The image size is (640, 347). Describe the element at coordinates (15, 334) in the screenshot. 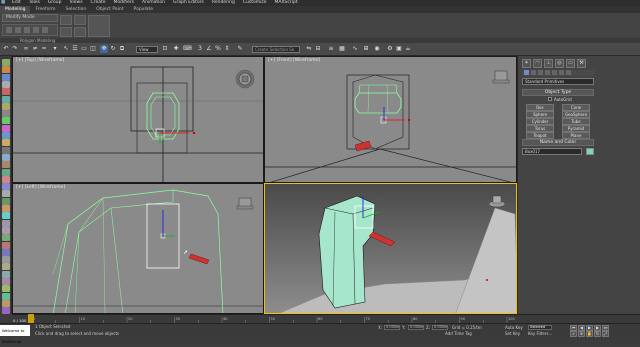

I see `maxscript-listener: Welcome to MAXScript` at that location.